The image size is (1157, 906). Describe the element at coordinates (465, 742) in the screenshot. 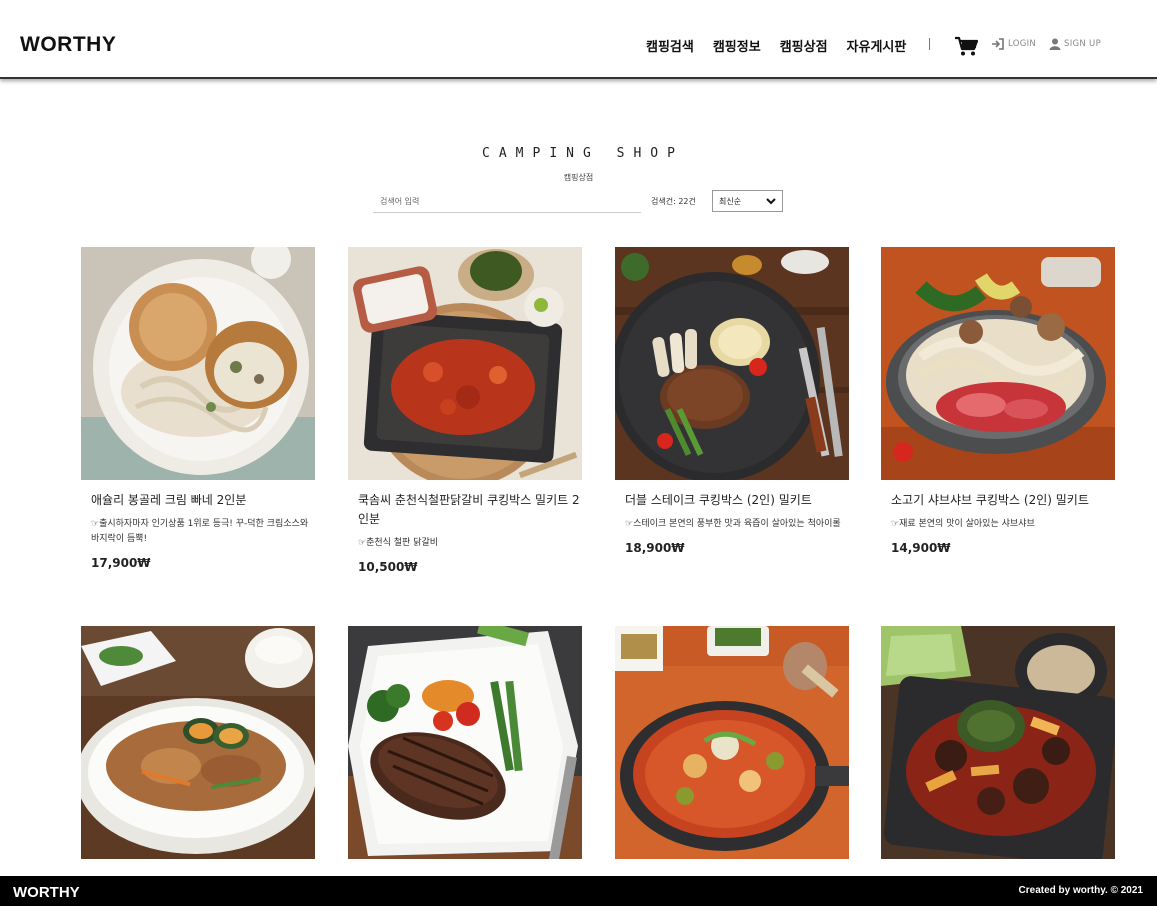

I see `product-image-grilled-steak` at that location.